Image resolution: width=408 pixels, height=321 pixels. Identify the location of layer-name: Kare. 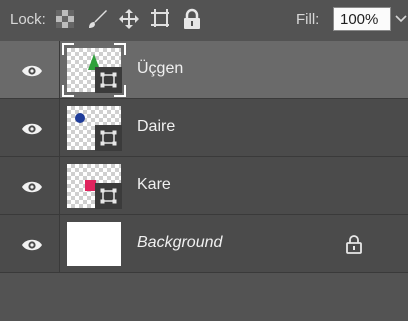
(154, 185).